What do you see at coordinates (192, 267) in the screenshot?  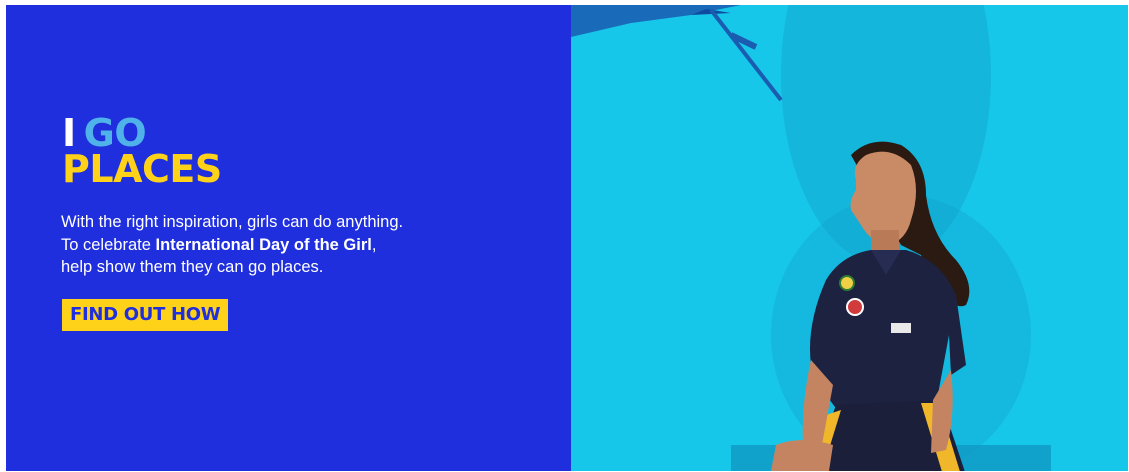 I see `description-line-3: help show them they can go places.` at bounding box center [192, 267].